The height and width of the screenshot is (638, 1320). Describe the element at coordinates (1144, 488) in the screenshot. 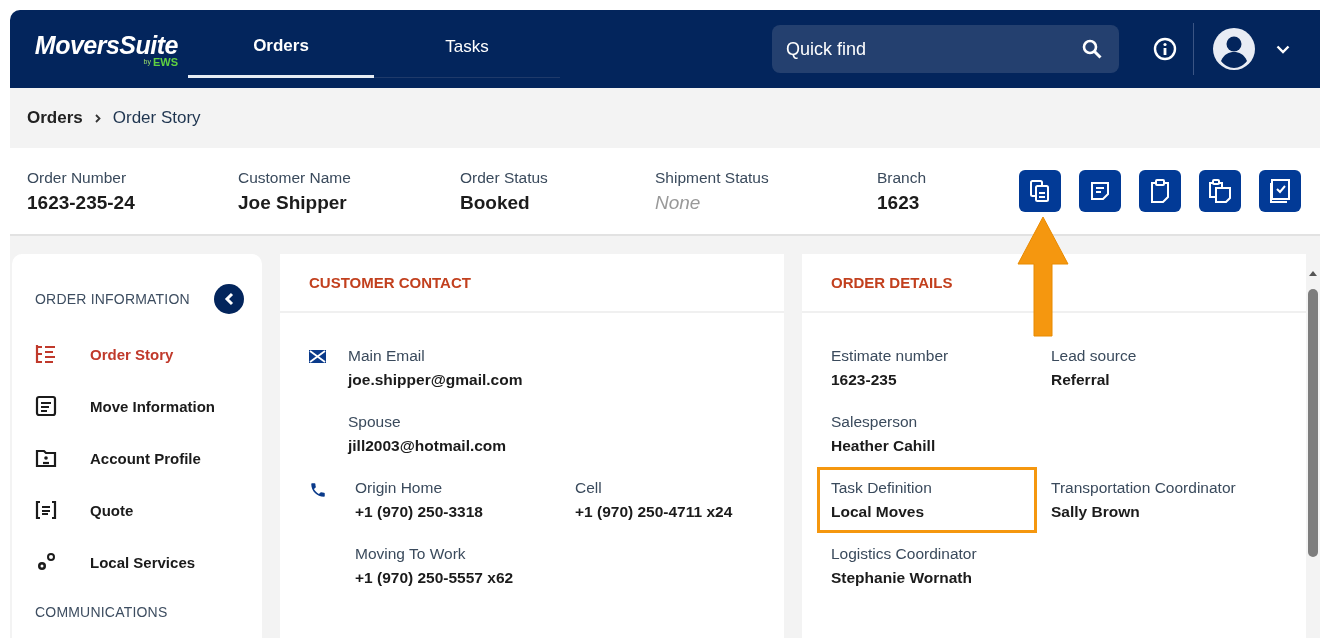

I see `field-label: Transportation Coordinator` at that location.